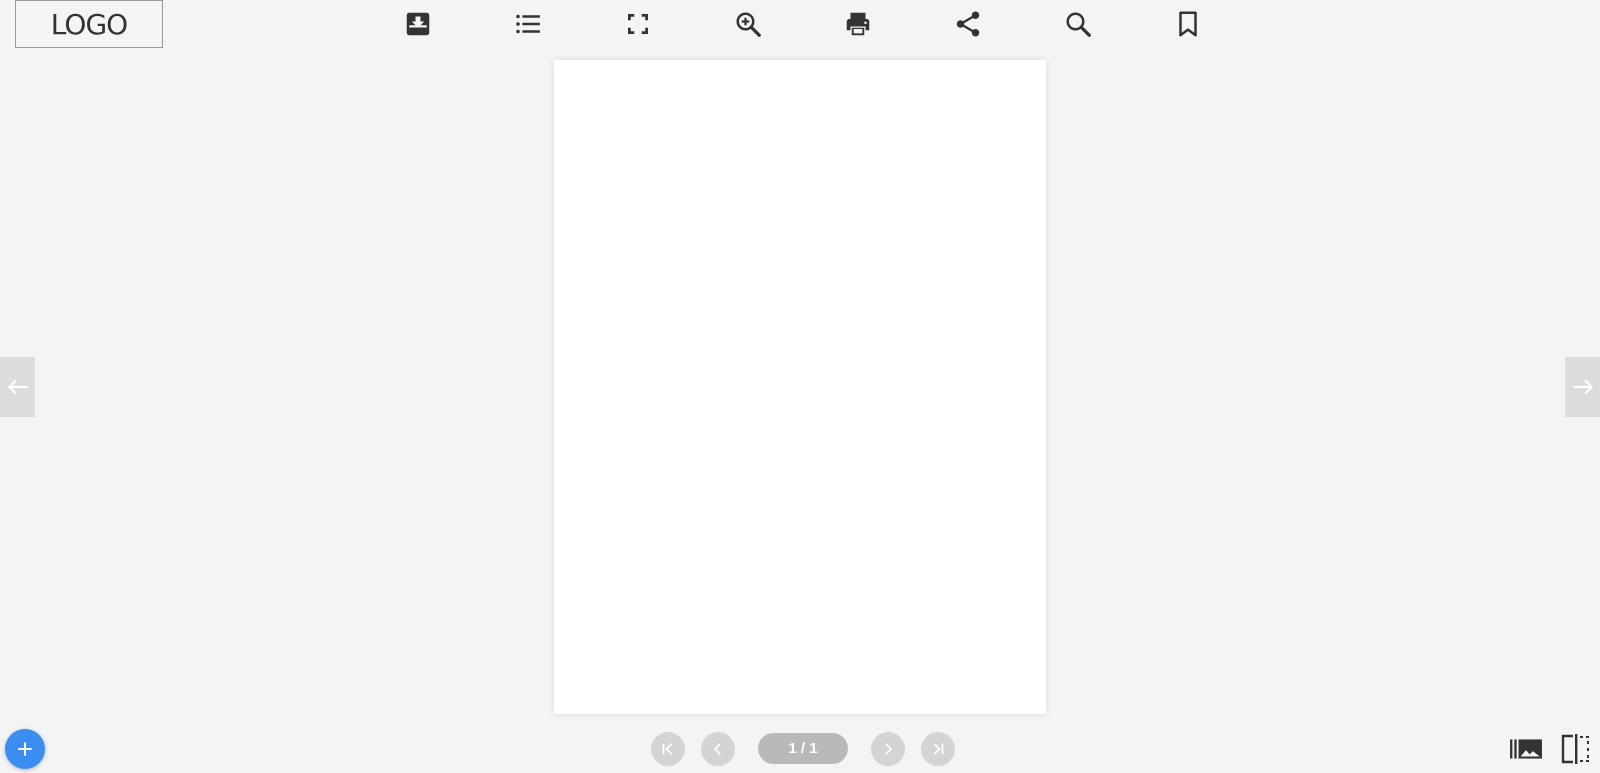  I want to click on thumbnails-button, so click(1526, 749).